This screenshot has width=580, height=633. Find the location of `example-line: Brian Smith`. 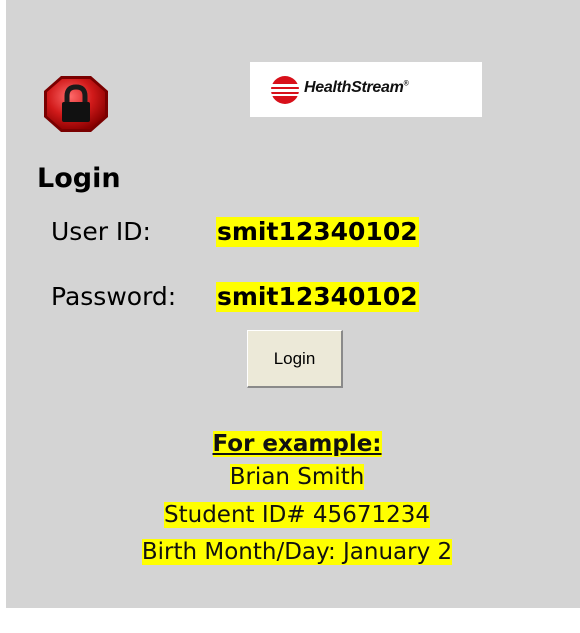

example-line: Brian Smith is located at coordinates (297, 477).